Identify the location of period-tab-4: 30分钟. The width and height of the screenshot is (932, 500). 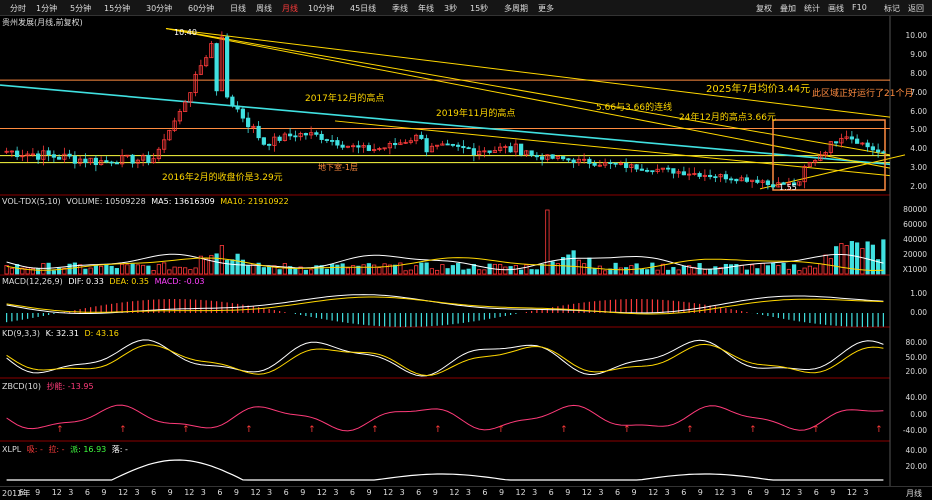
(159, 8).